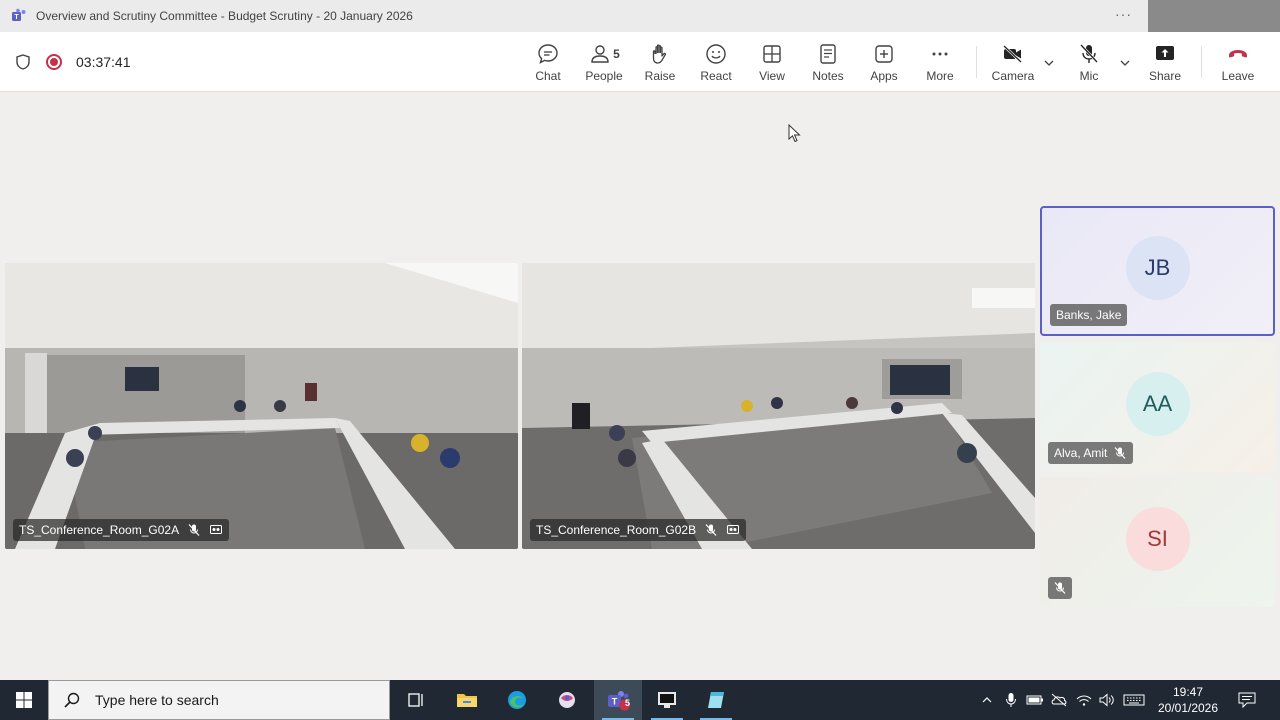 Image resolution: width=1280 pixels, height=720 pixels. I want to click on pinned-app-button, so click(567, 700).